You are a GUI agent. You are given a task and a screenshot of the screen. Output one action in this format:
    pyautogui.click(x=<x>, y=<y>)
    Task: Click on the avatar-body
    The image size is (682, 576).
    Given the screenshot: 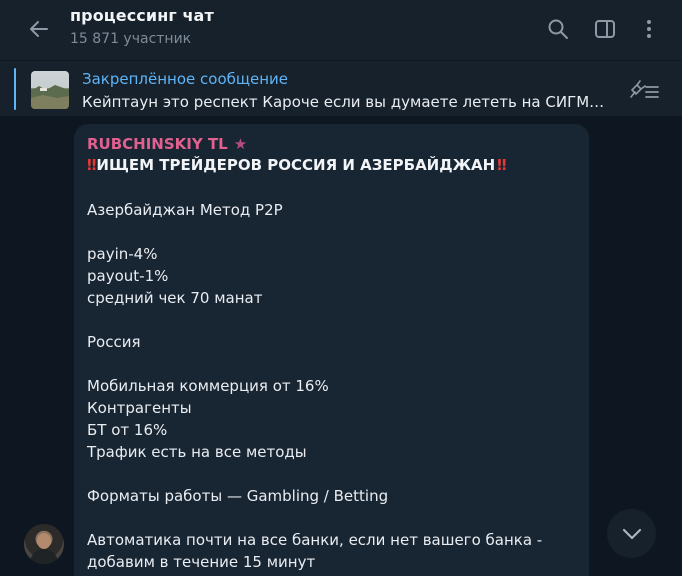 What is the action you would take?
    pyautogui.click(x=44, y=556)
    